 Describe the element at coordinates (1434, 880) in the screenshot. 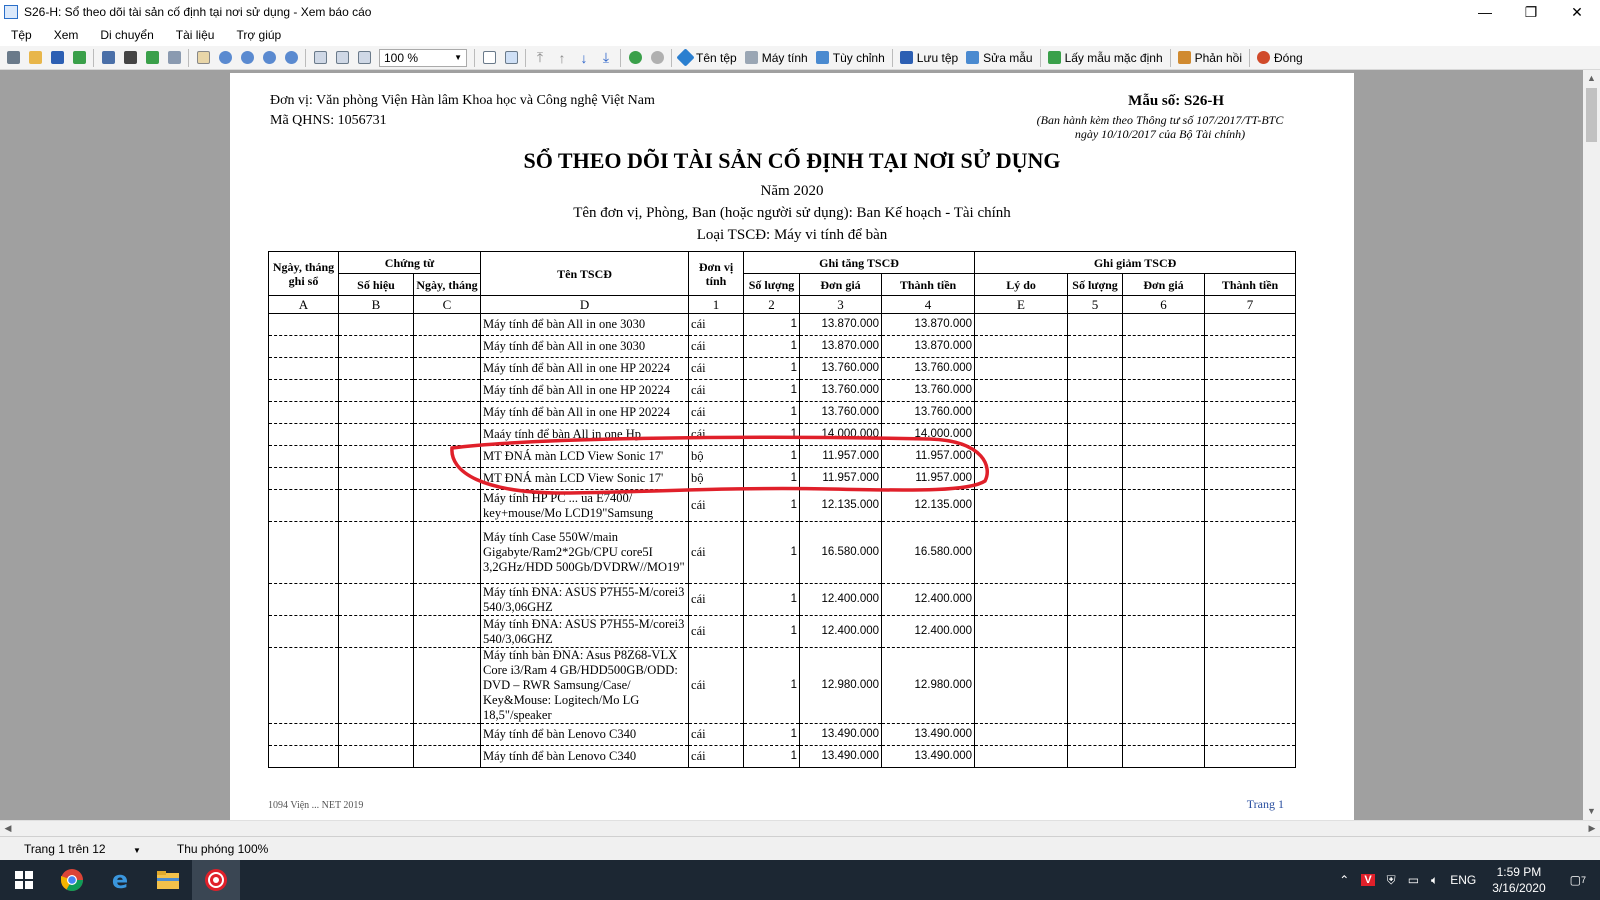

I see `tray-volume-icon: 🔈︎` at that location.